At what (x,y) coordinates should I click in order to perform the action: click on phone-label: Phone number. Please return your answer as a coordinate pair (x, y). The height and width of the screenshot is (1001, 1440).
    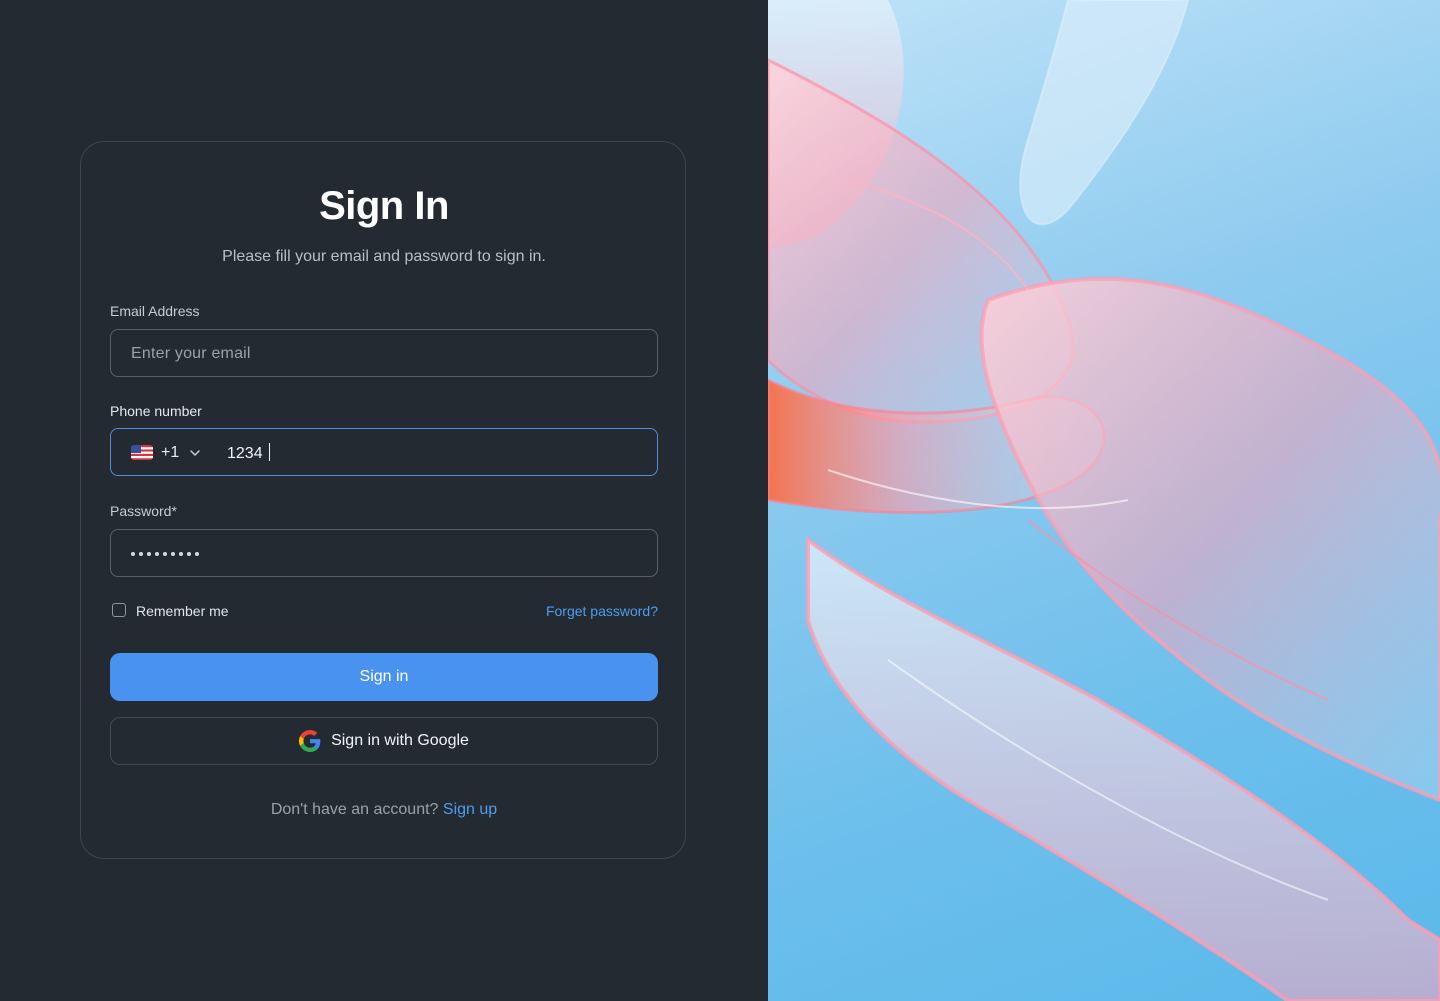
    Looking at the image, I should click on (156, 411).